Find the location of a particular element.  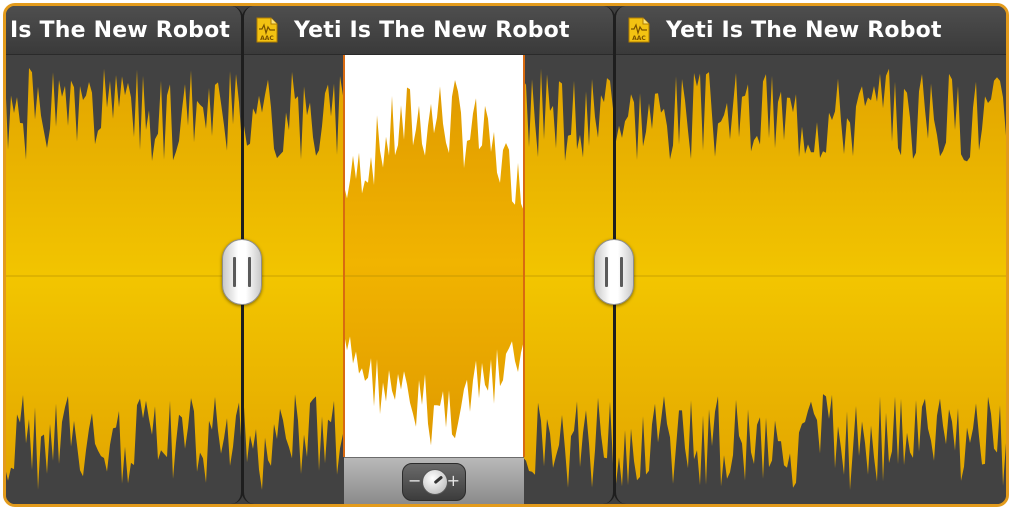

selection-toolbar: − + is located at coordinates (434, 480).